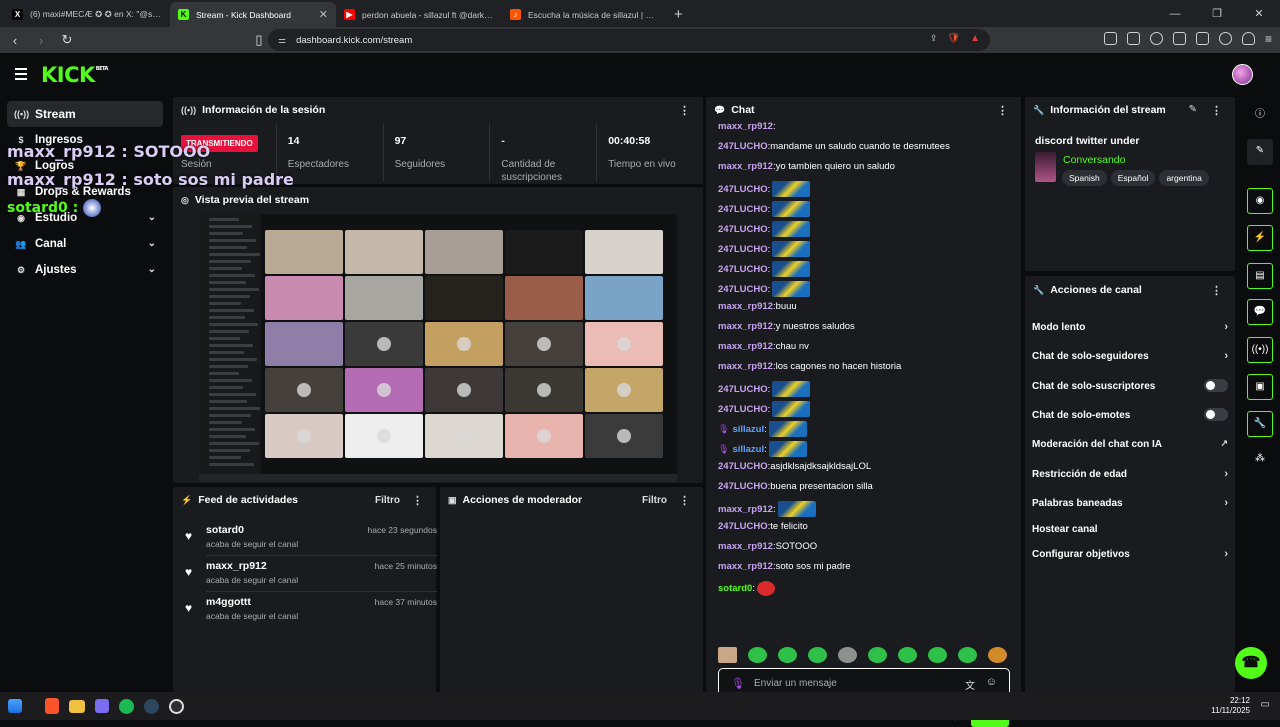  I want to click on share-icon: ⇪, so click(934, 38).